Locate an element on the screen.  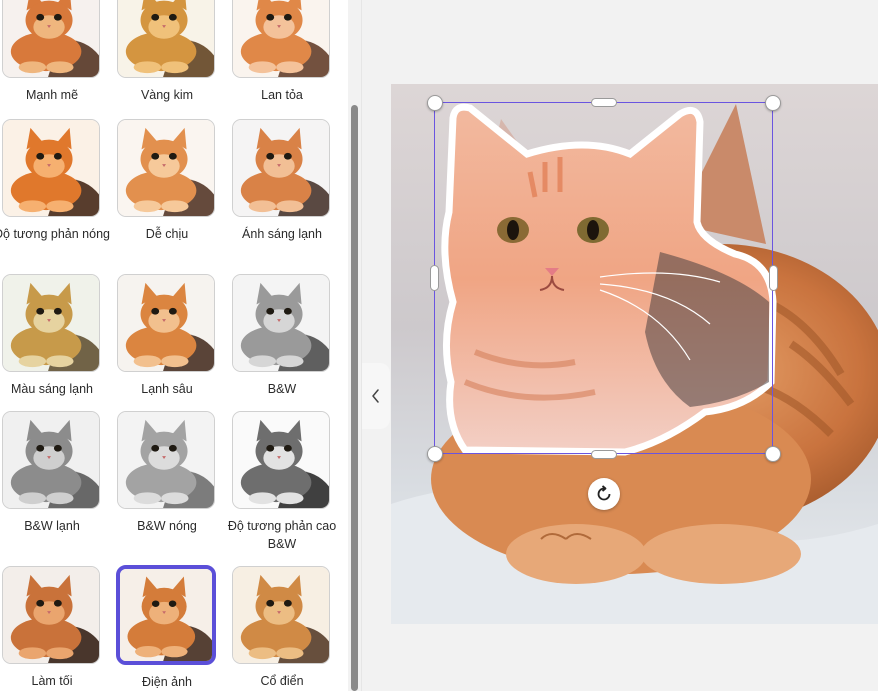
filter-label: B&W nóng is located at coordinates (167, 526).